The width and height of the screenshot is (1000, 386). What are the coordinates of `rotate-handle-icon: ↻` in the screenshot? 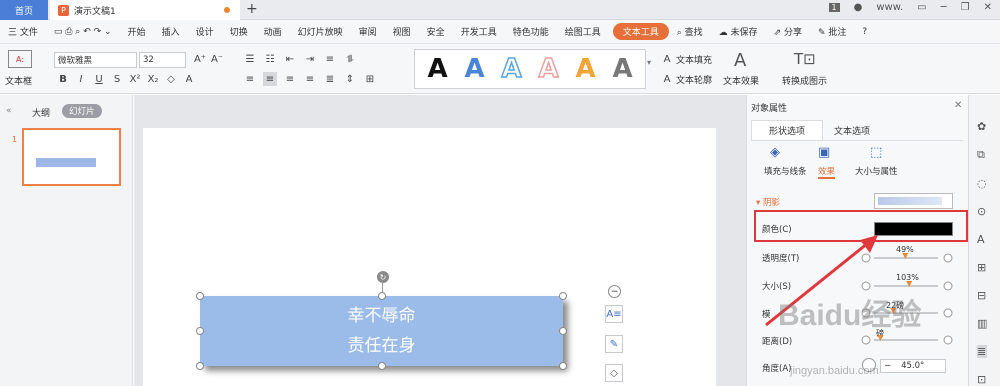 It's located at (383, 277).